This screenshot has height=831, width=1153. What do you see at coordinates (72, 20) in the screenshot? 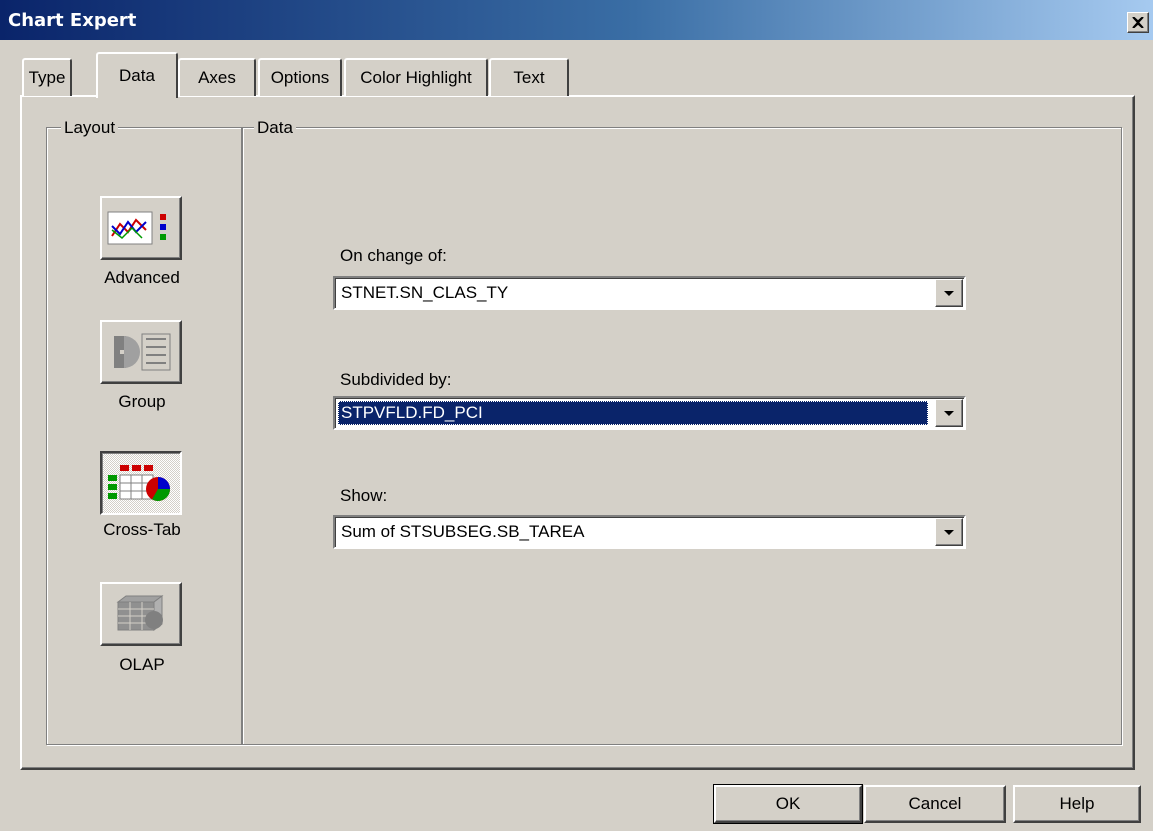
I see `window-title: Chart Expert` at bounding box center [72, 20].